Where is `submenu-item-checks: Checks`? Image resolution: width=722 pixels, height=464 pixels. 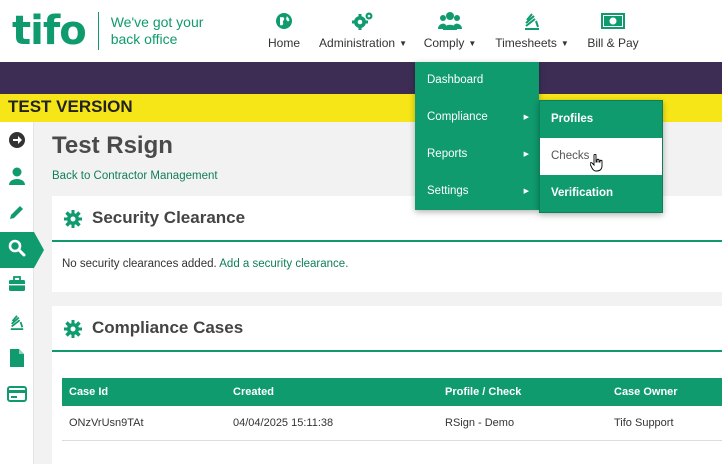
submenu-item-checks: Checks is located at coordinates (601, 156).